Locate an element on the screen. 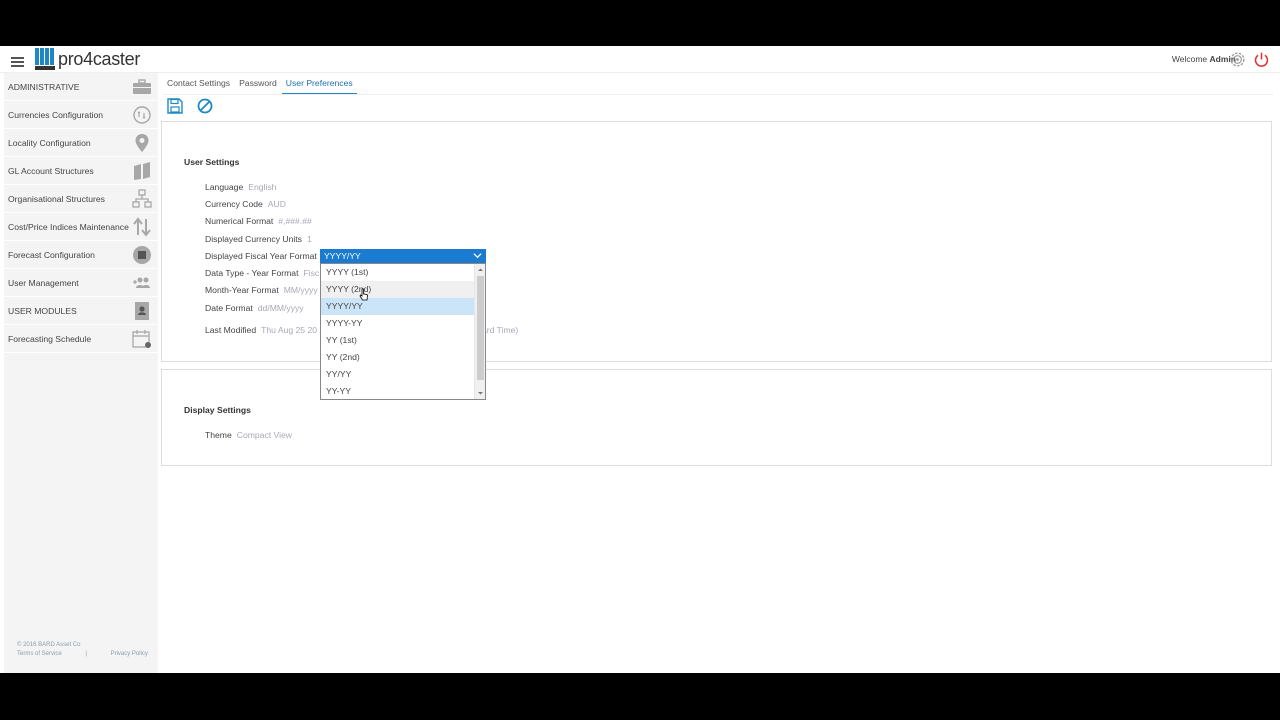 The width and height of the screenshot is (1280, 720). welcome-text: Welcome Admin is located at coordinates (1204, 59).